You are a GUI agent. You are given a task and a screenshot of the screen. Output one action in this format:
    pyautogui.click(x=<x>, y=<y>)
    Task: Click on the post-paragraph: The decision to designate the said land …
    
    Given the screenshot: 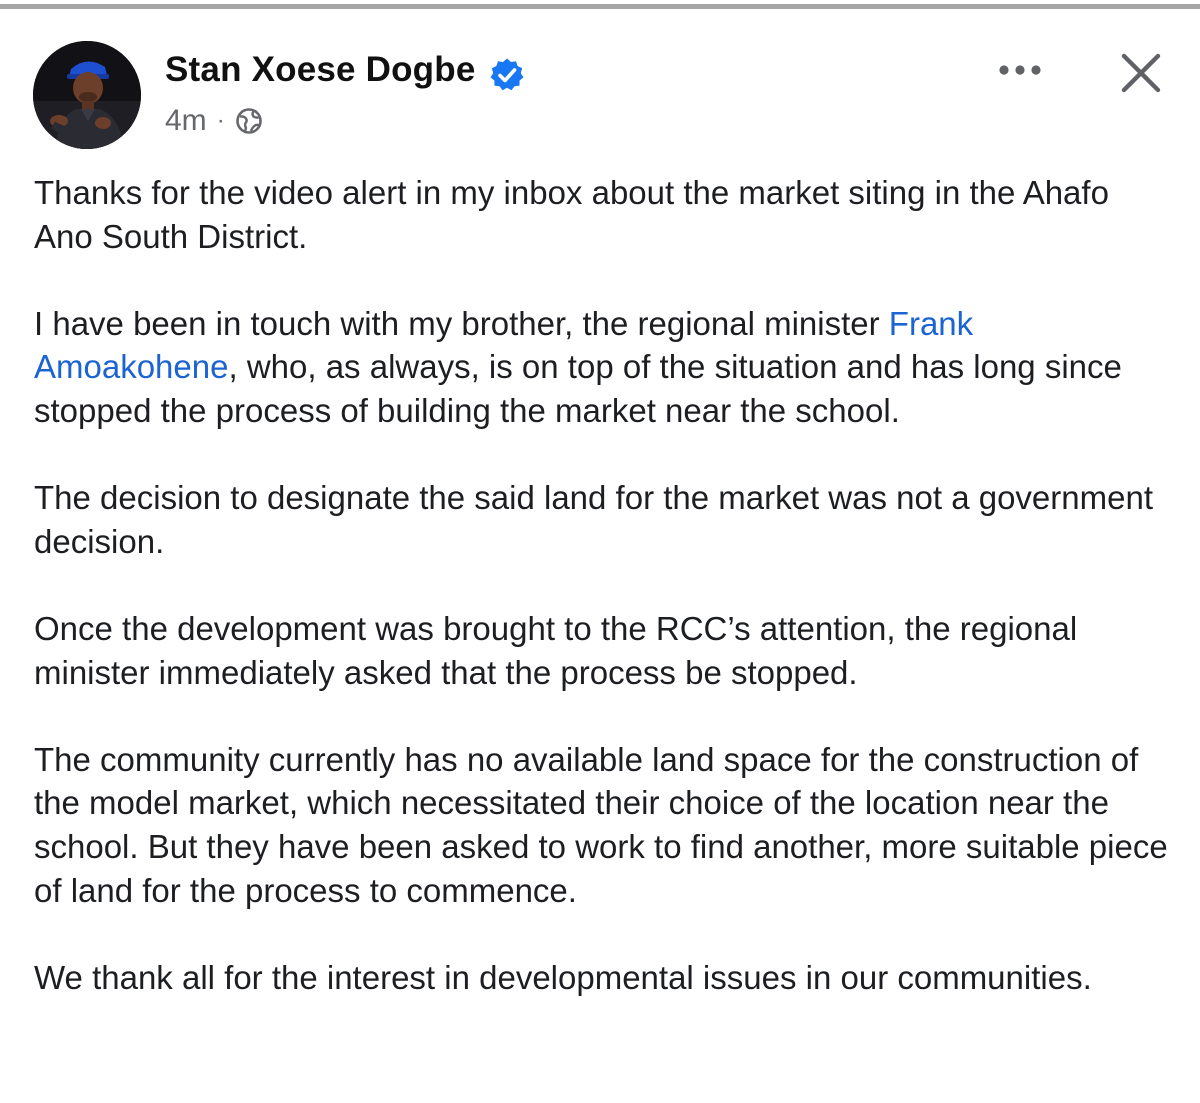 What is the action you would take?
    pyautogui.click(x=593, y=519)
    